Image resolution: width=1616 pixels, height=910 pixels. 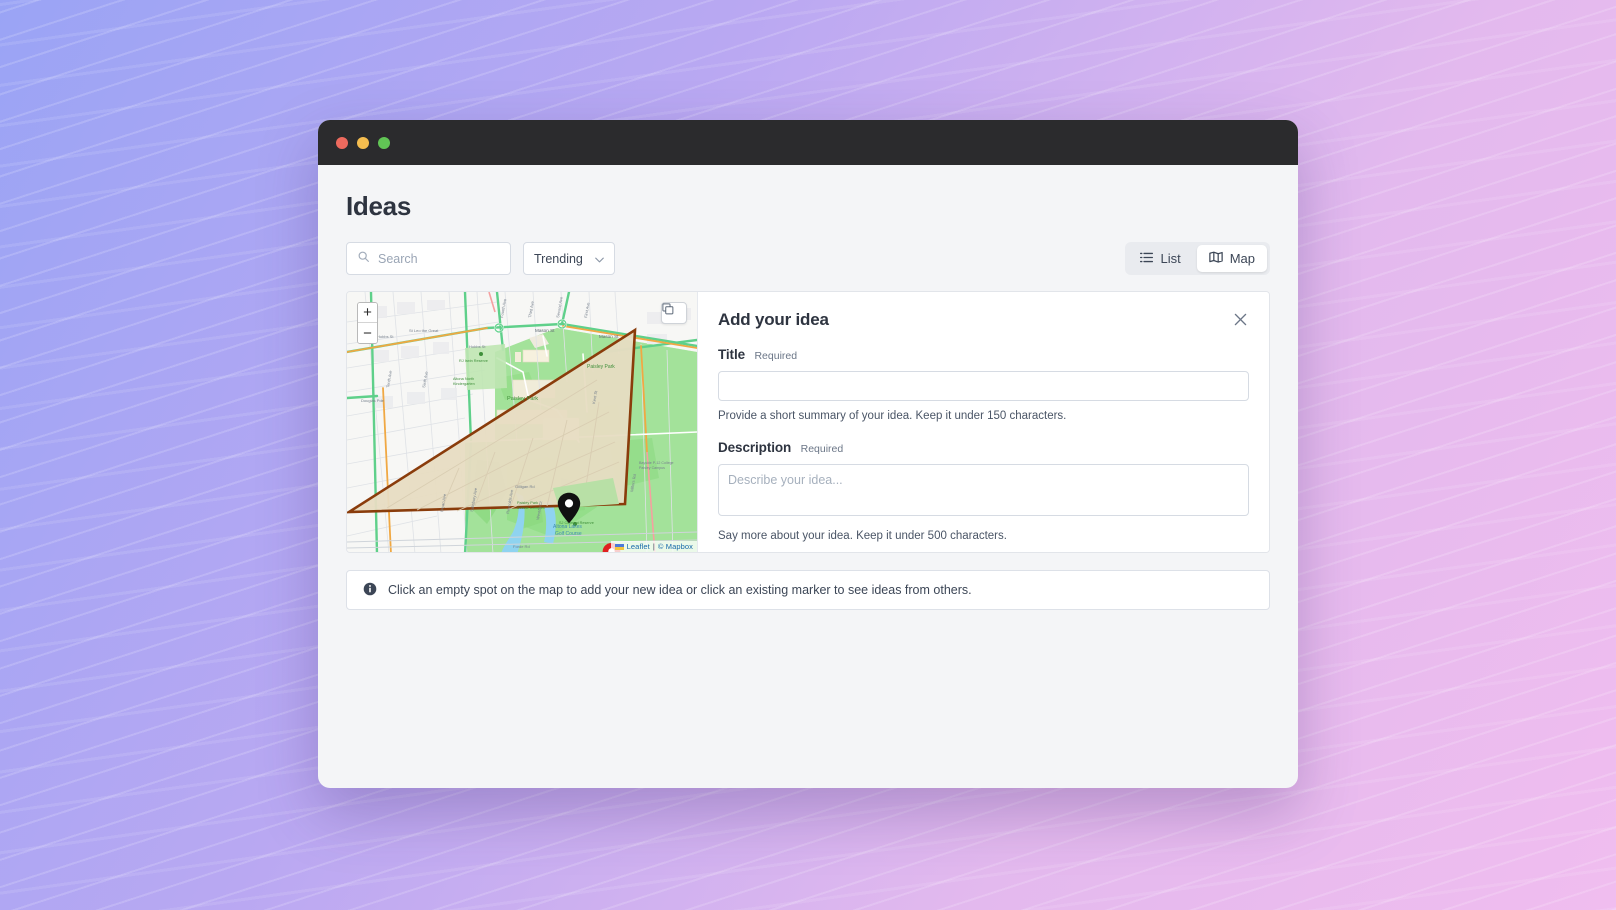 I want to click on list-icon, so click(x=1147, y=258).